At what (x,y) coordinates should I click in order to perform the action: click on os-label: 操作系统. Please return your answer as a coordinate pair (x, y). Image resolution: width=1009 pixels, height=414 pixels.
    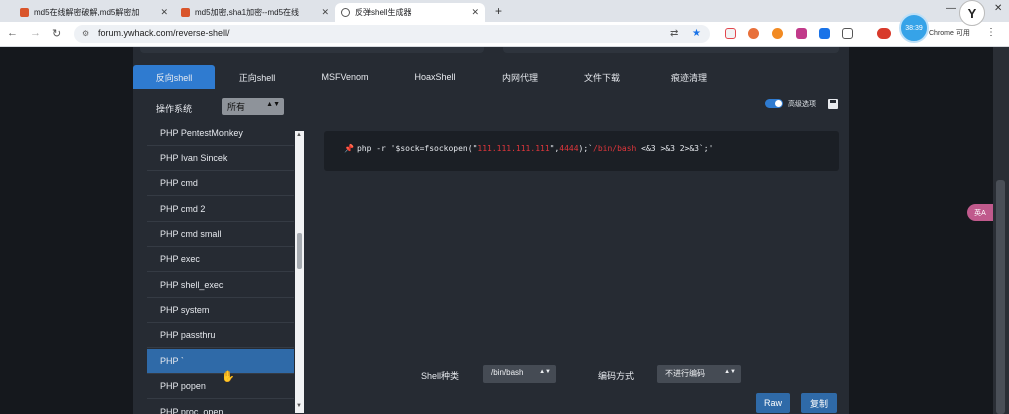
    Looking at the image, I should click on (174, 109).